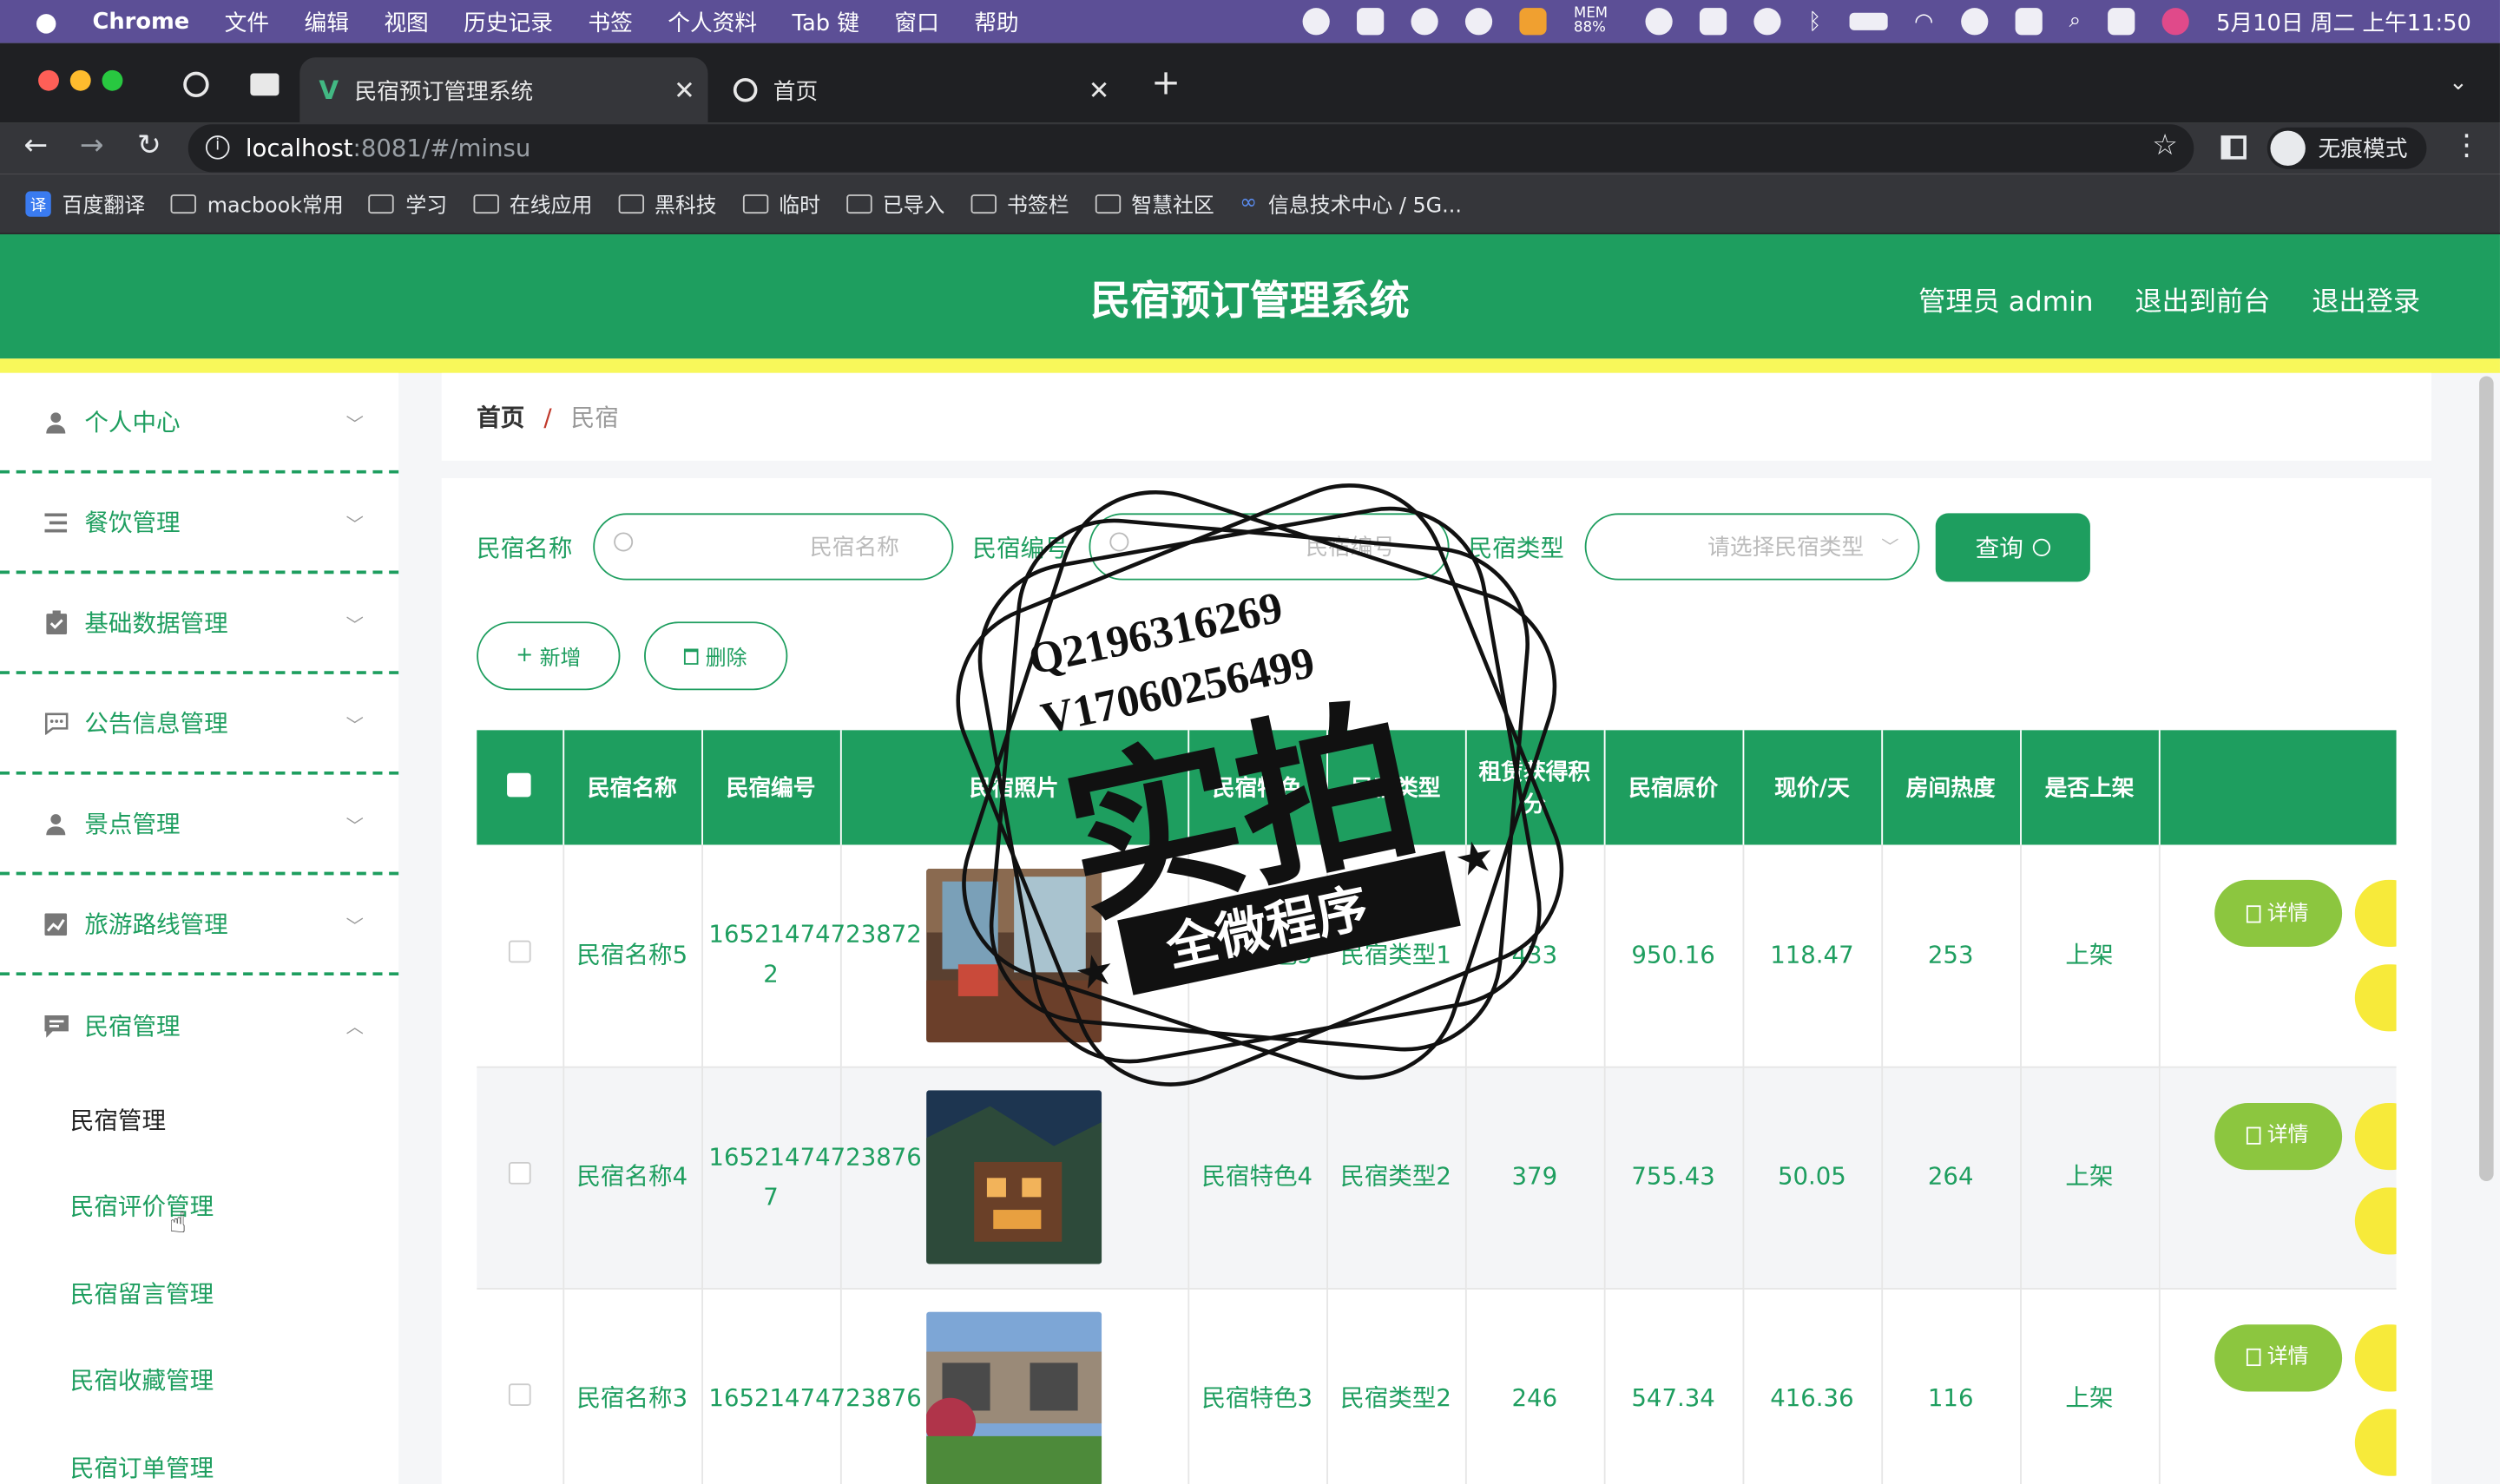 The height and width of the screenshot is (1484, 2500). Describe the element at coordinates (2343, 21) in the screenshot. I see `datetime: 5月10日 周二 上午11:50` at that location.